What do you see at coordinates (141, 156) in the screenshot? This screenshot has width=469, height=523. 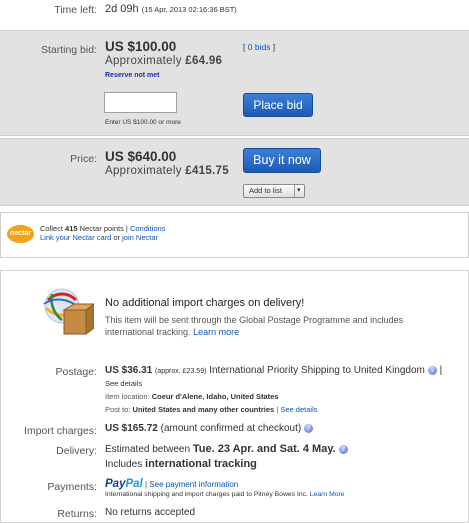 I see `buy-price: US $640.00` at bounding box center [141, 156].